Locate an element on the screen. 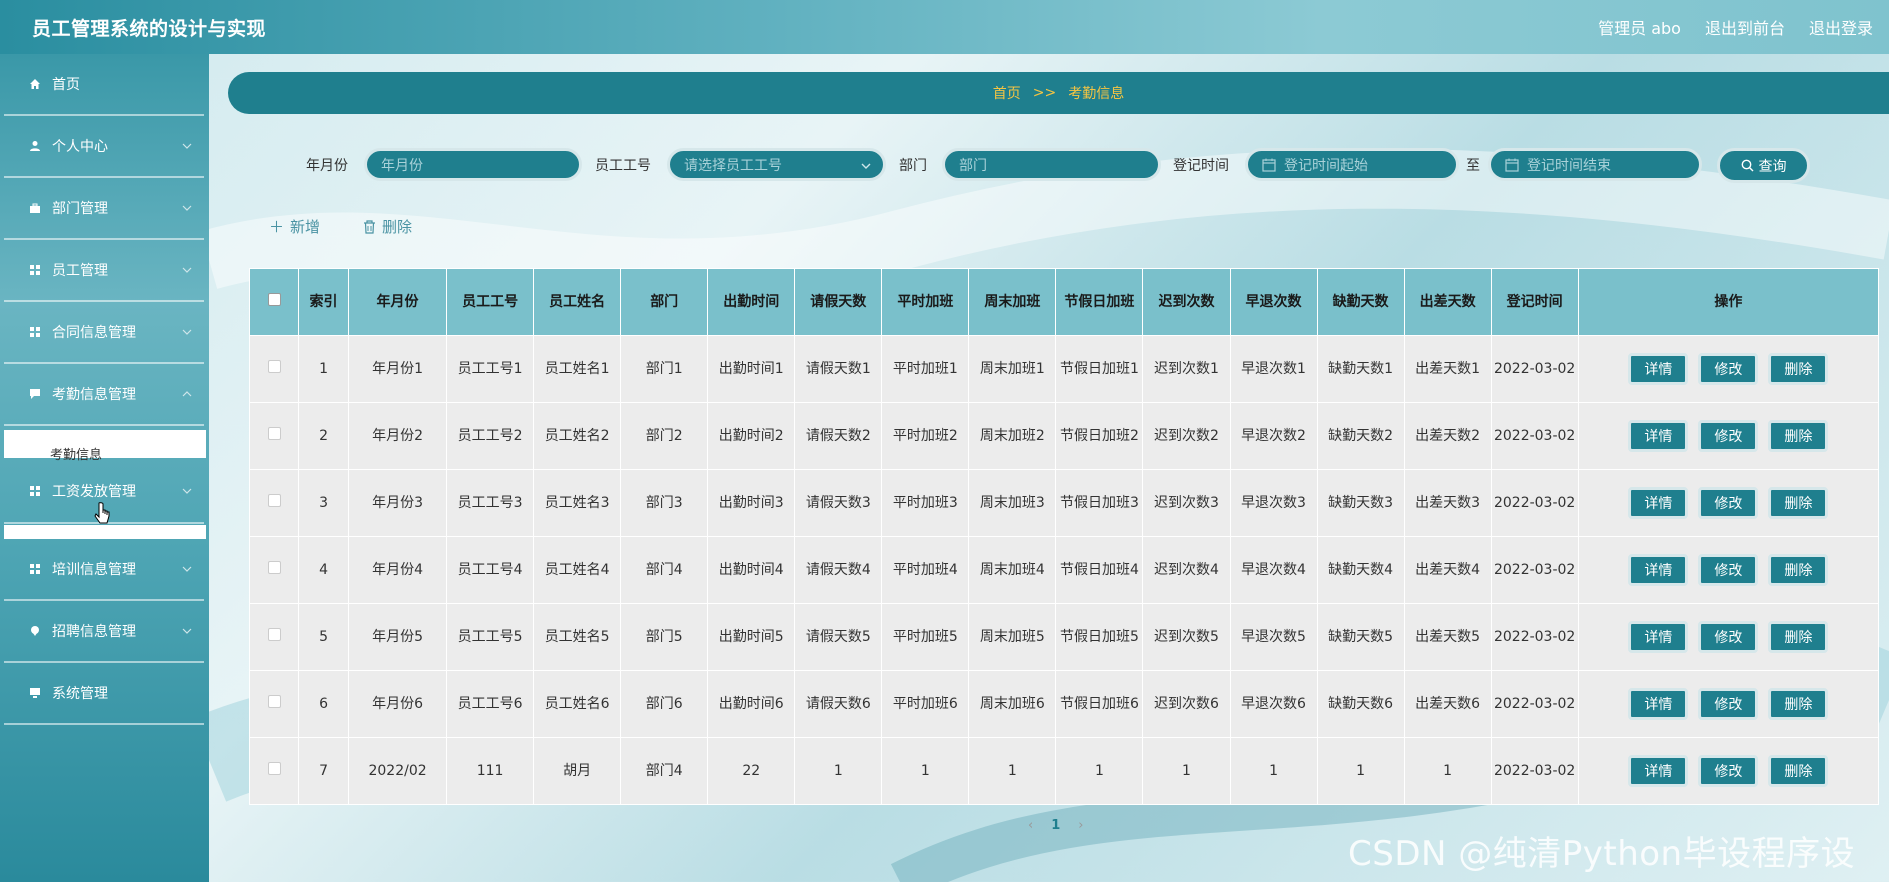 The width and height of the screenshot is (1889, 882). sidebar-item-attendance: 考勤信息管理 is located at coordinates (104, 395).